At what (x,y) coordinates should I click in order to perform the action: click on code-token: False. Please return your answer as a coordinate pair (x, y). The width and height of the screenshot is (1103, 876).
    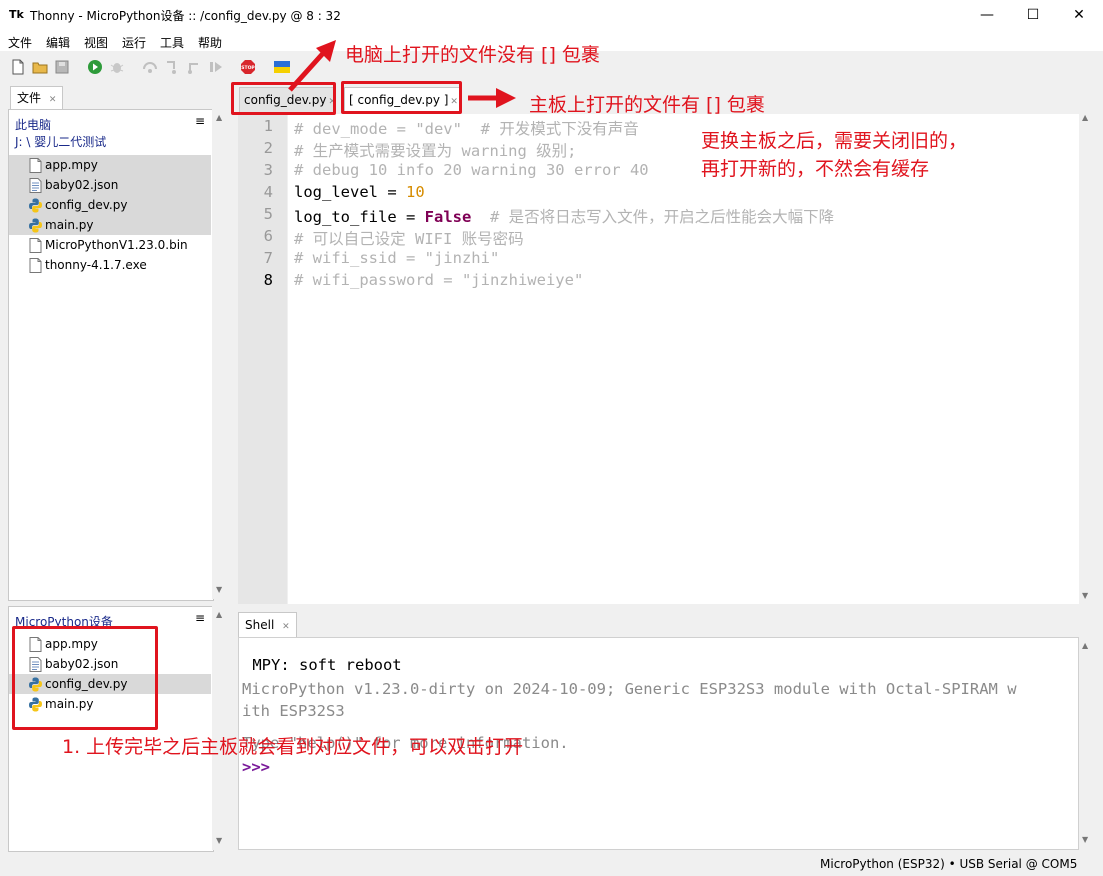
    Looking at the image, I should click on (448, 217).